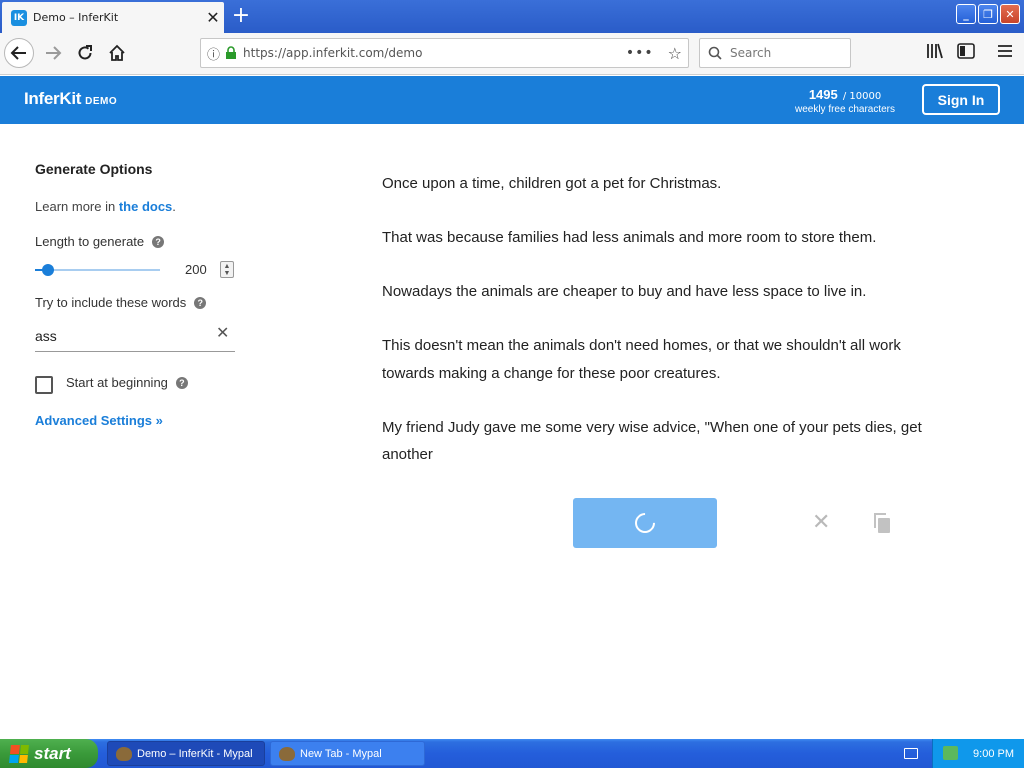 The image size is (1024, 768). Describe the element at coordinates (961, 99) in the screenshot. I see `sign-in-button: Sign In` at that location.